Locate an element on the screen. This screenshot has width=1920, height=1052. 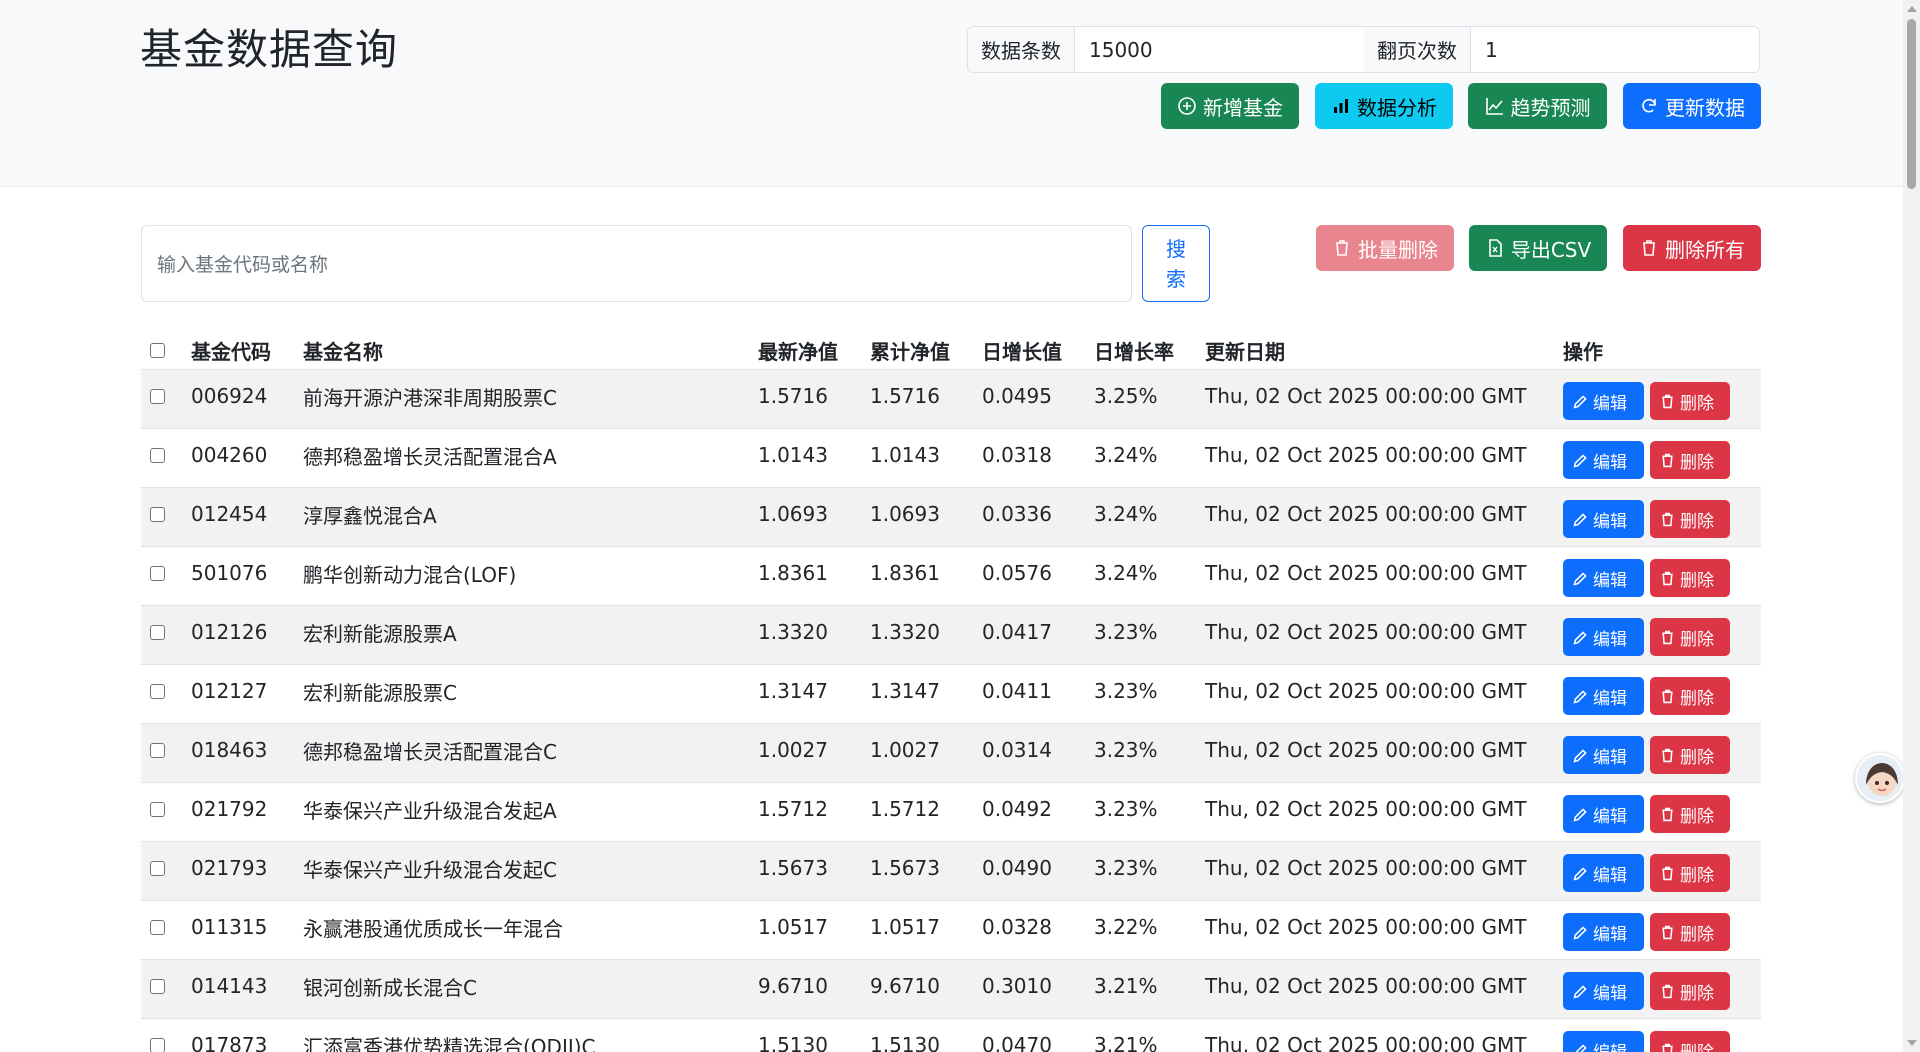
fund-name: 汇添富香港优势精选混合(QDII)C is located at coordinates (449, 1043).